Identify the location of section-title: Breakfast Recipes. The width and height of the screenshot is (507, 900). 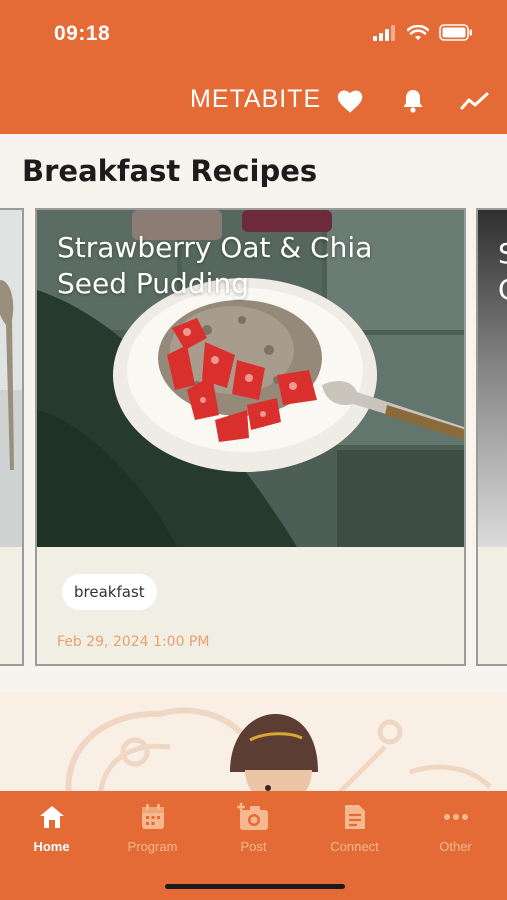
(170, 171).